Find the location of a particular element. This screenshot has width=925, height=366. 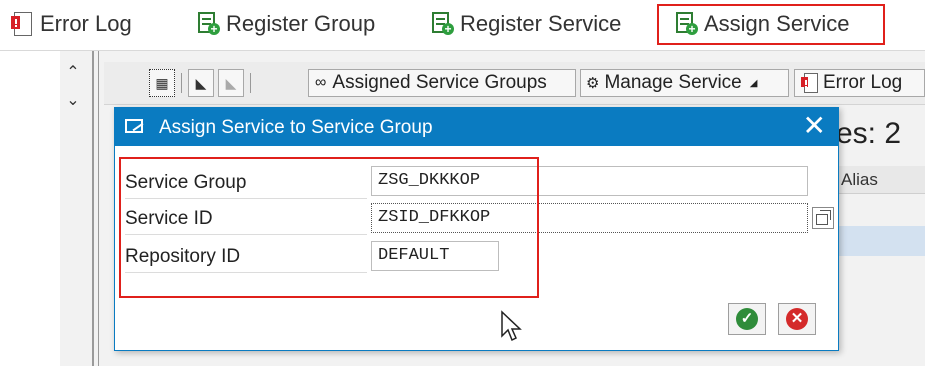

table-row is located at coordinates (880, 241).